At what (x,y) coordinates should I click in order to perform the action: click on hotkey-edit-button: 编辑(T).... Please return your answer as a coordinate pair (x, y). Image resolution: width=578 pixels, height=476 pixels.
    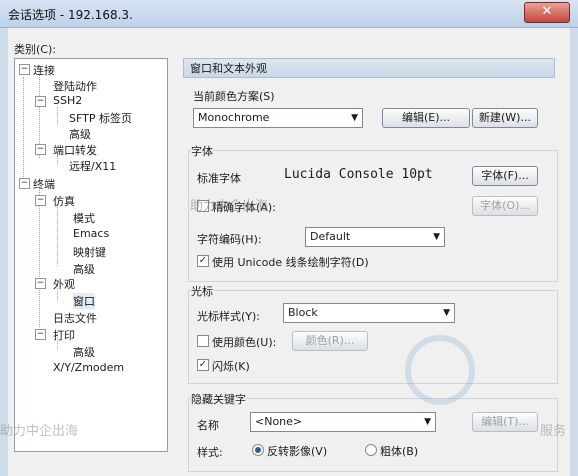
    Looking at the image, I should click on (505, 422).